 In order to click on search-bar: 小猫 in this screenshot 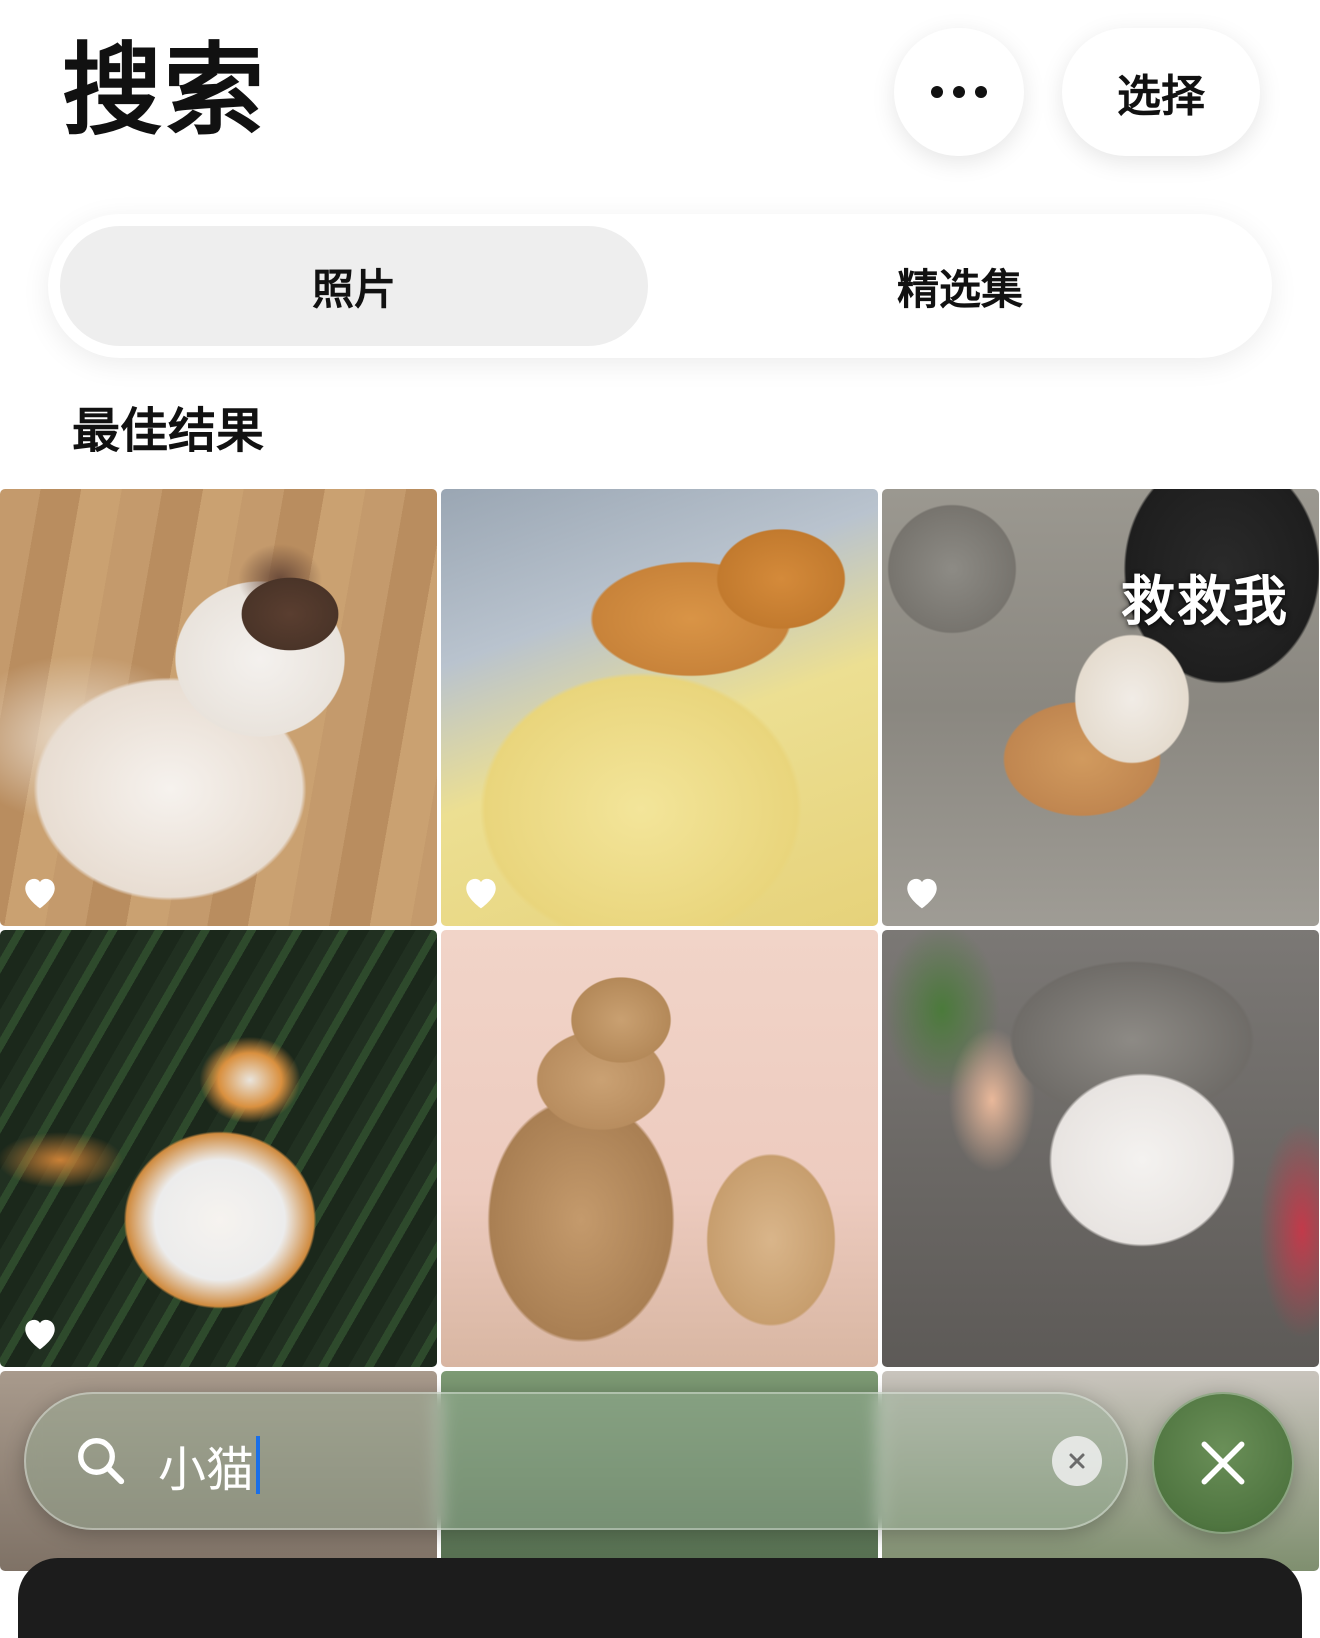, I will do `click(576, 1461)`.